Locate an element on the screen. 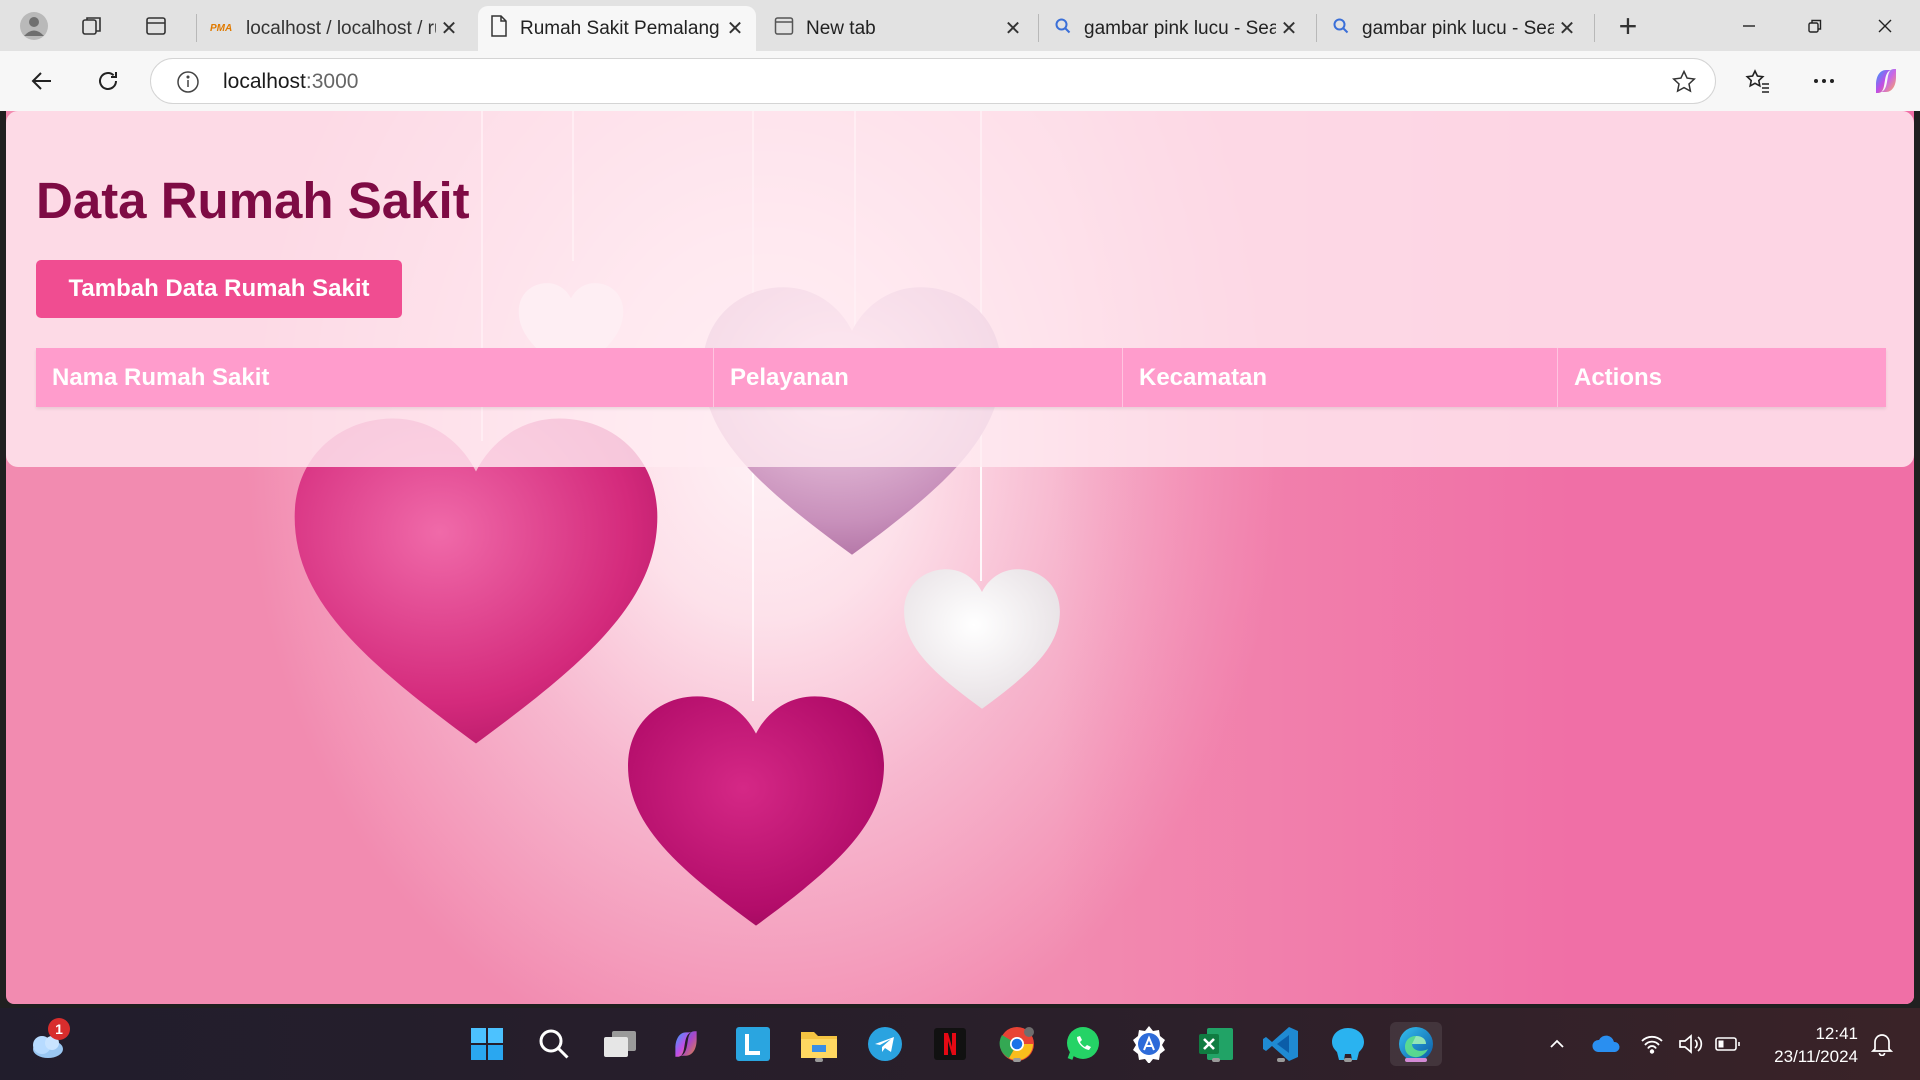 The width and height of the screenshot is (1920, 1080). minimize-icon is located at coordinates (1749, 25).